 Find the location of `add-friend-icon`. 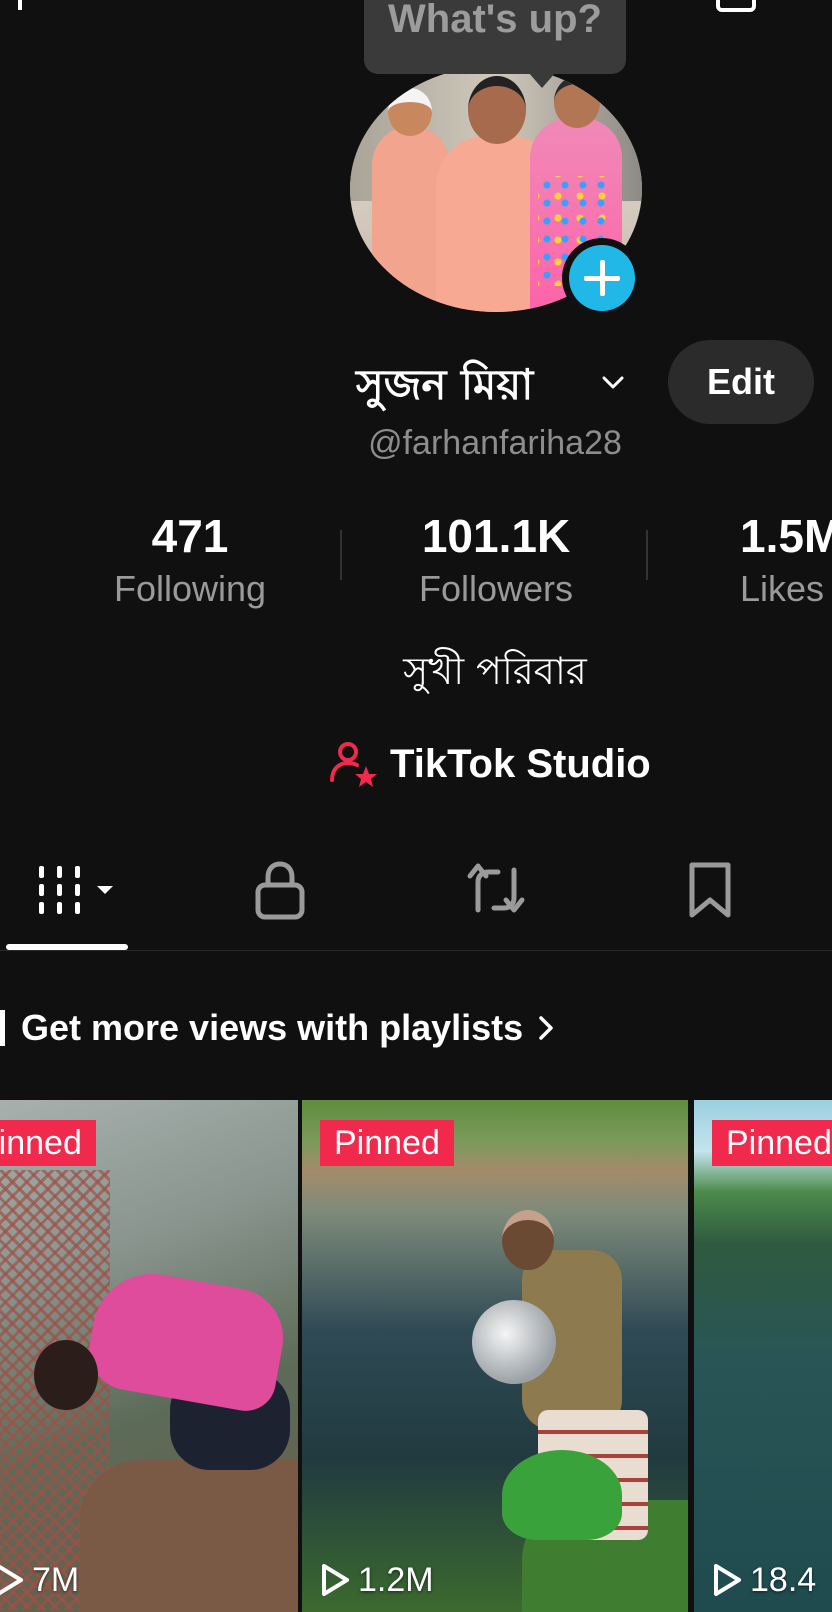

add-friend-icon is located at coordinates (20, 5).